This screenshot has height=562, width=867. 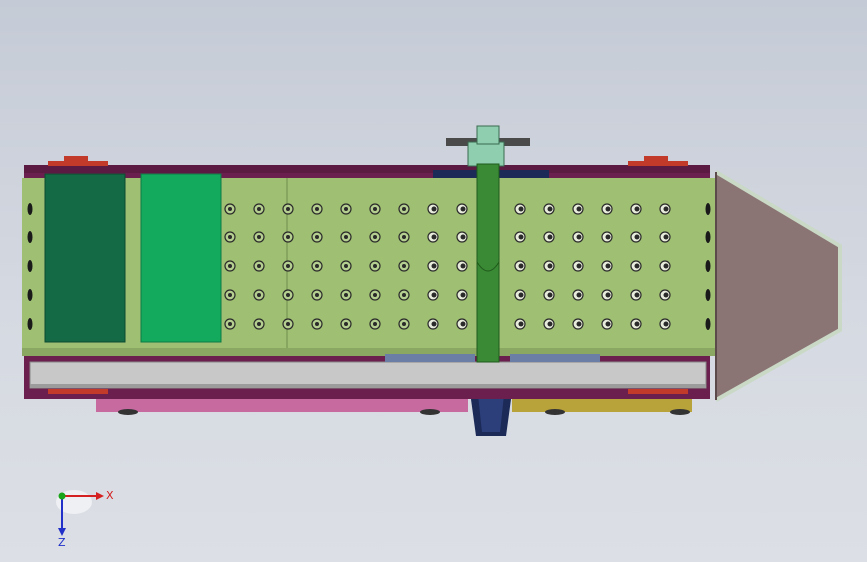 I want to click on bottom-yellow-plate, so click(x=602, y=405).